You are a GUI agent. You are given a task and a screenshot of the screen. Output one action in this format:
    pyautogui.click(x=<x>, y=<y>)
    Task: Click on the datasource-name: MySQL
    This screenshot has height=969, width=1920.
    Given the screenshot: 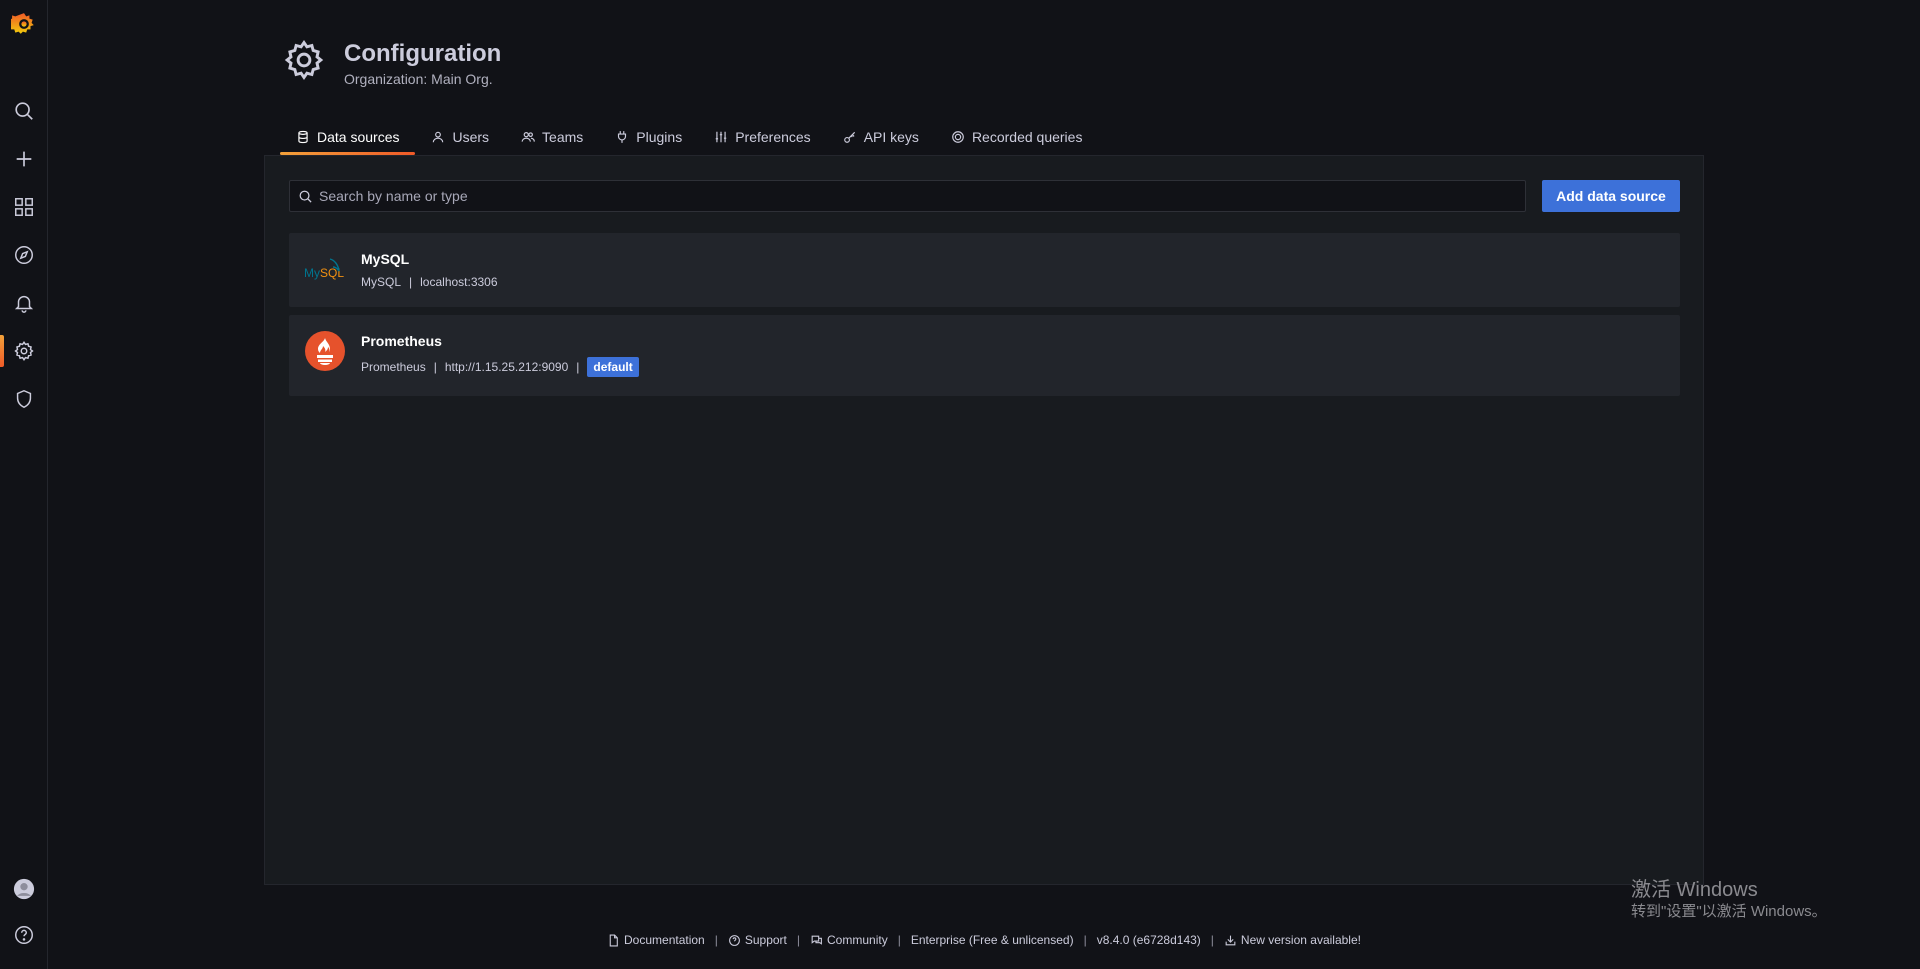 What is the action you would take?
    pyautogui.click(x=385, y=259)
    